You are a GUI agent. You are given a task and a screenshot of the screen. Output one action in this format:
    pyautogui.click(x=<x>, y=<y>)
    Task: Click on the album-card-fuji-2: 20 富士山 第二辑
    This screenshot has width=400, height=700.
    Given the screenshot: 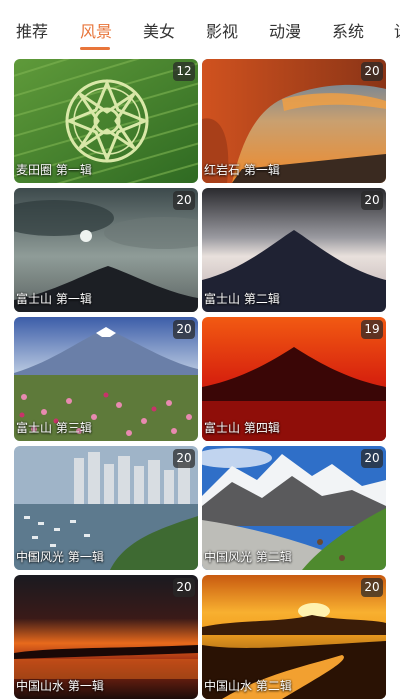 What is the action you would take?
    pyautogui.click(x=294, y=250)
    